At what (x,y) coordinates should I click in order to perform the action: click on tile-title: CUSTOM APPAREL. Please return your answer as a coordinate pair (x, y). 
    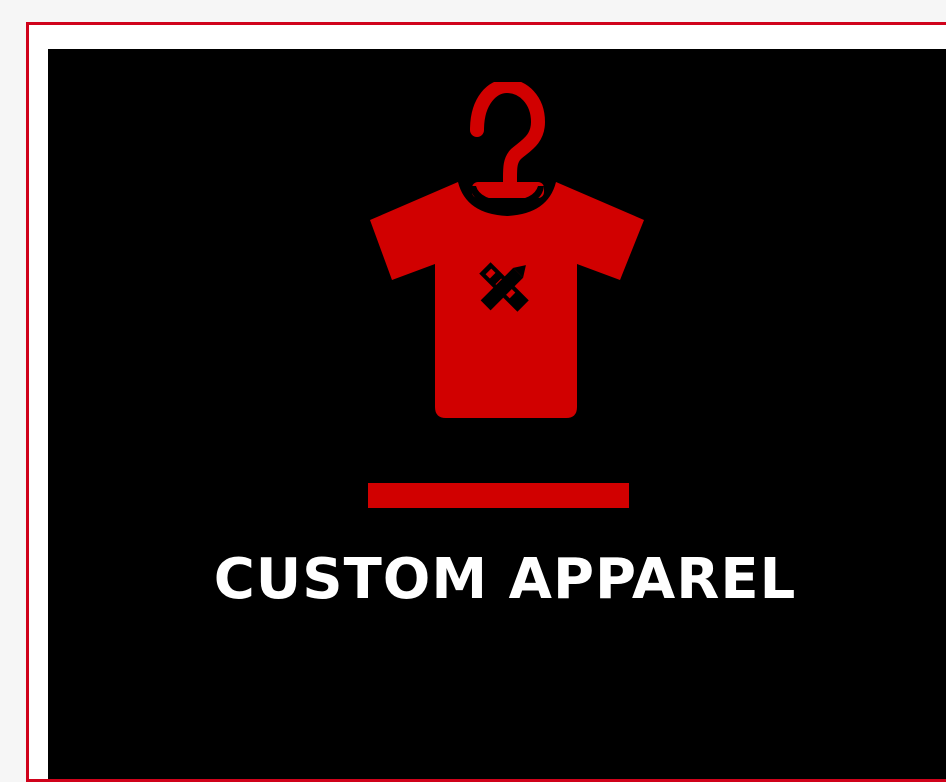
    Looking at the image, I should click on (505, 580).